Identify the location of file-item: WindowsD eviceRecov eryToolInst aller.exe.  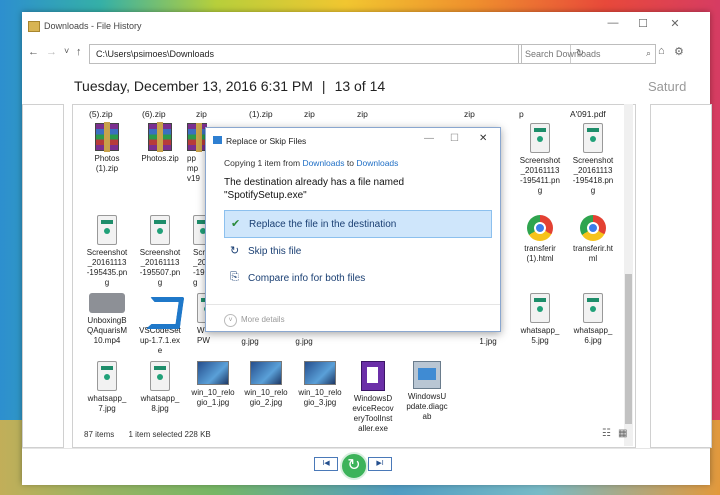
(373, 397).